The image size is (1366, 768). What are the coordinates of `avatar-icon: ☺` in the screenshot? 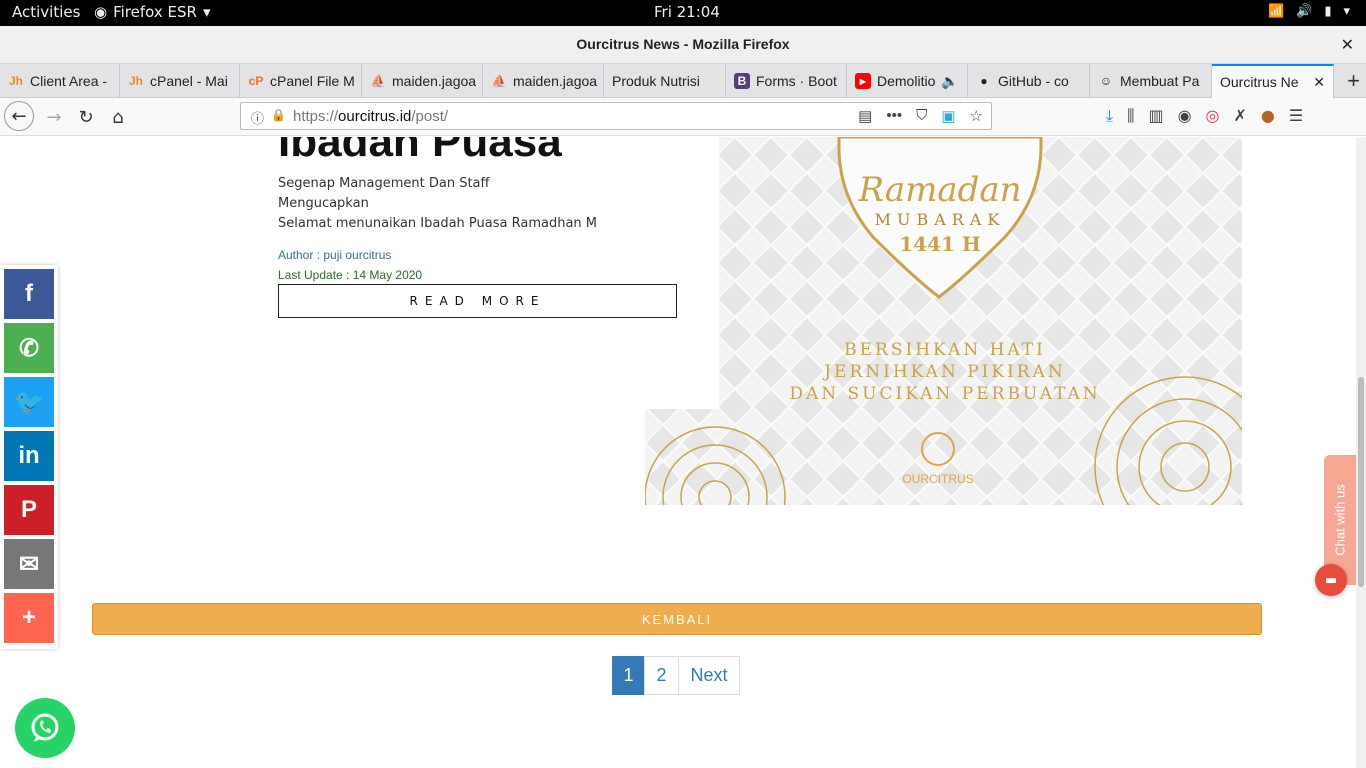 It's located at (1106, 81).